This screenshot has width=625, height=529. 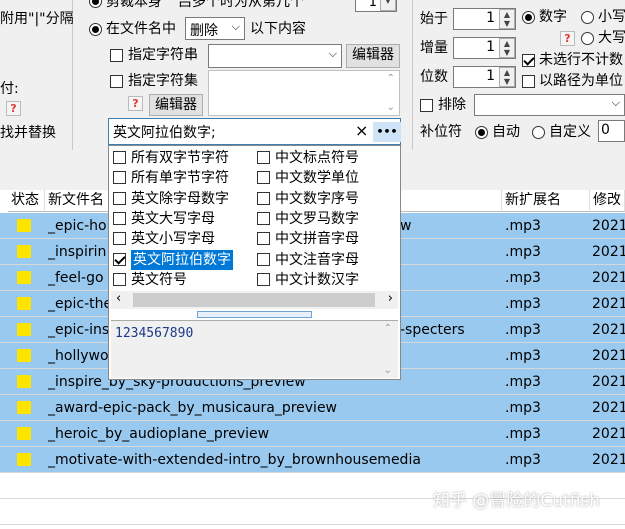 I want to click on pad-label: 补位符, so click(x=441, y=132).